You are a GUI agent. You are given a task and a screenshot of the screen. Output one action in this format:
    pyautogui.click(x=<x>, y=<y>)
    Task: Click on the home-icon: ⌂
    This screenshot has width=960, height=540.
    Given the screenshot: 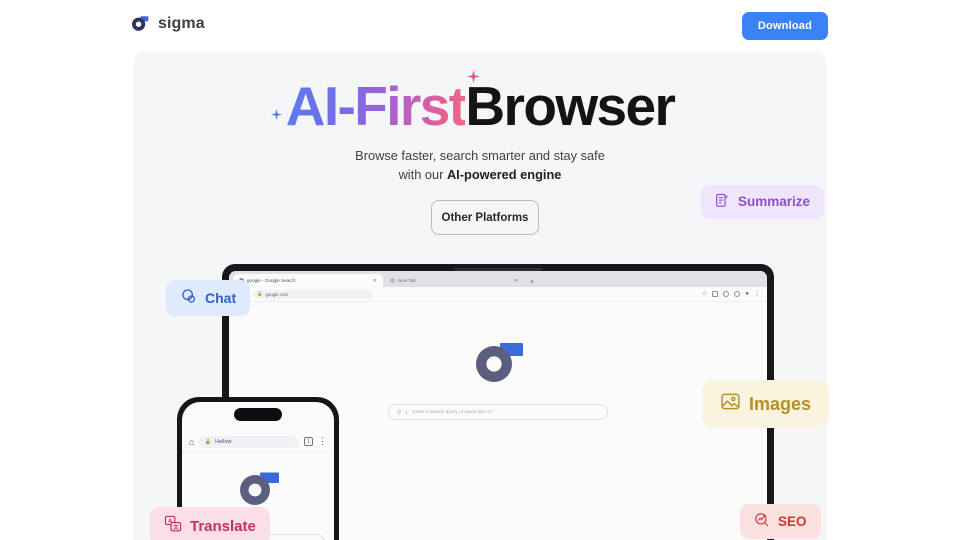 What is the action you would take?
    pyautogui.click(x=191, y=442)
    